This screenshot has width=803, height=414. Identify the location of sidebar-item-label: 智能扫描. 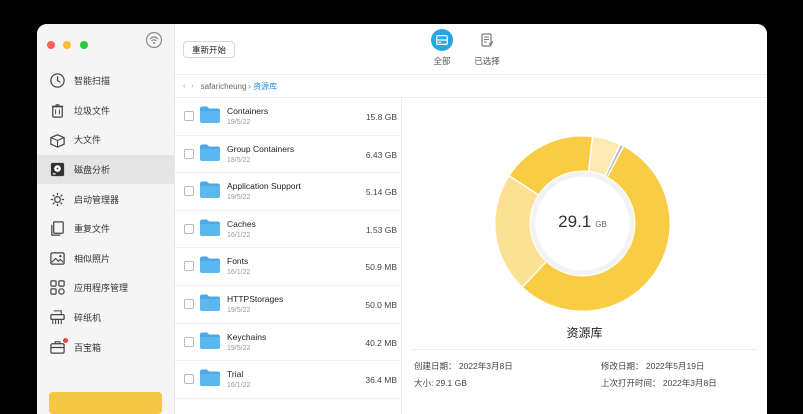
(92, 81).